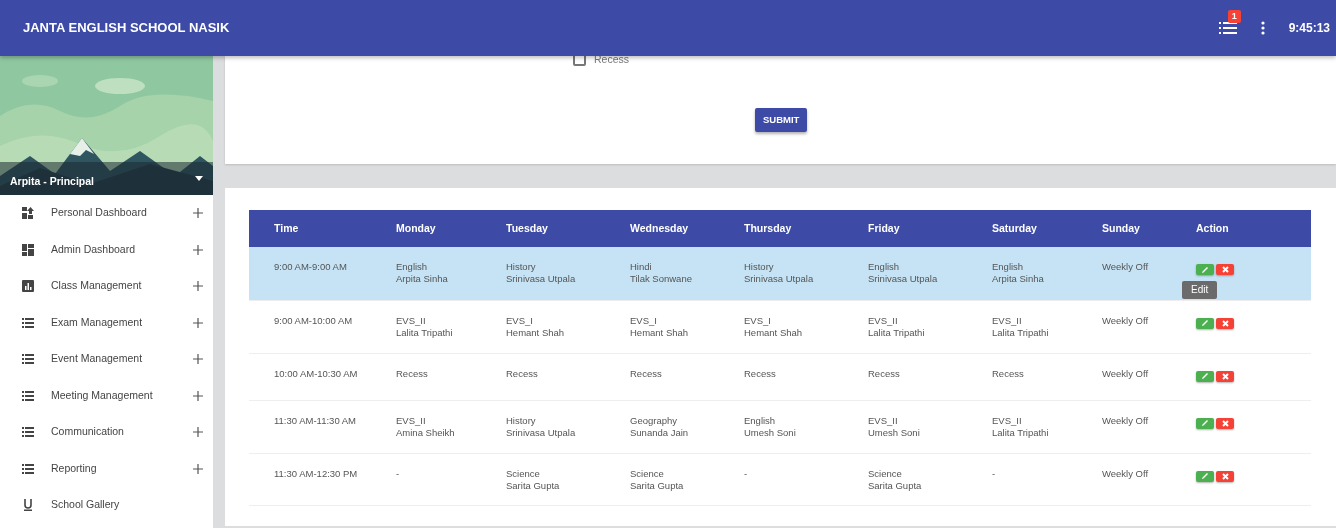 This screenshot has height=528, width=1336. What do you see at coordinates (1262, 28) in the screenshot?
I see `more-menu-icon` at bounding box center [1262, 28].